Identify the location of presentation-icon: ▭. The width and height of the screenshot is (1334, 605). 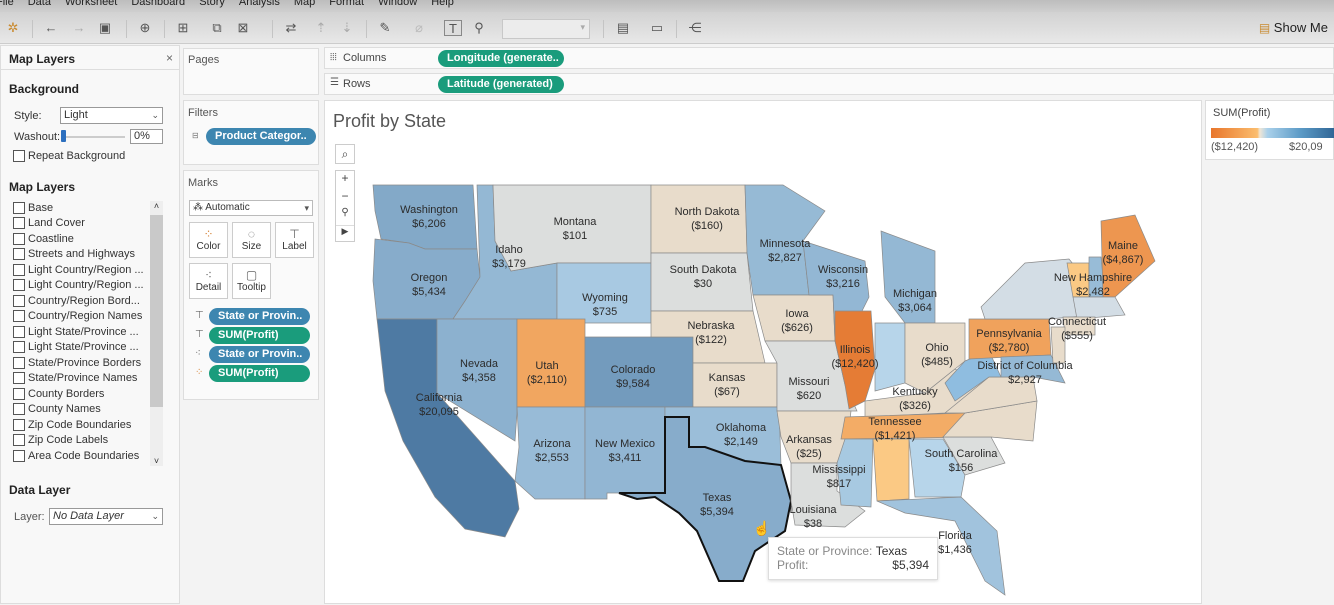
(657, 28).